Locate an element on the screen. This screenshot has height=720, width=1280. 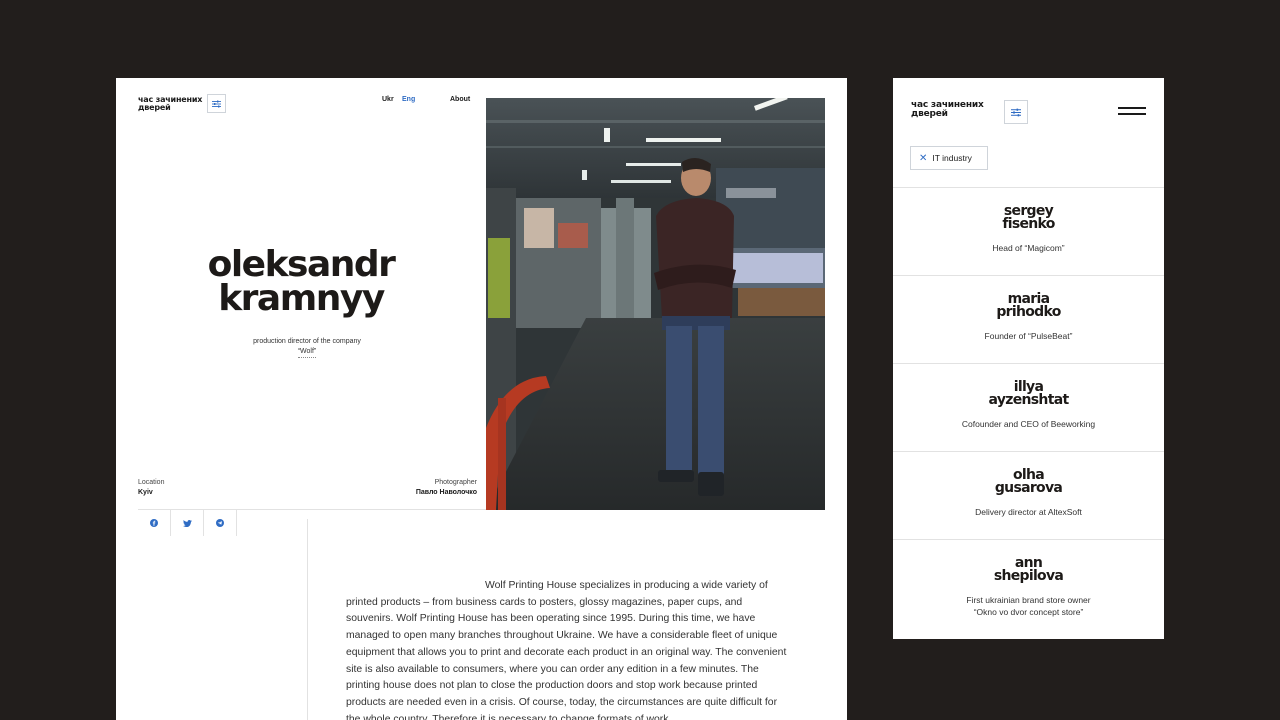
about-link: About is located at coordinates (460, 99).